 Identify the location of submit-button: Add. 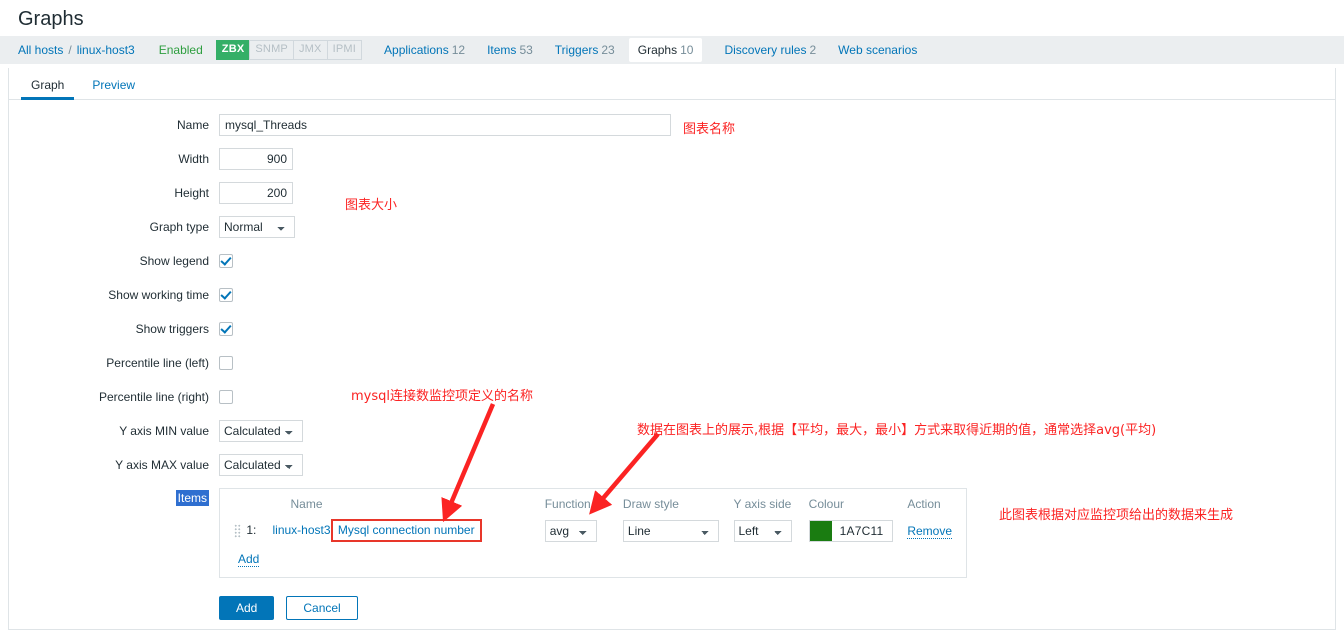
(247, 608).